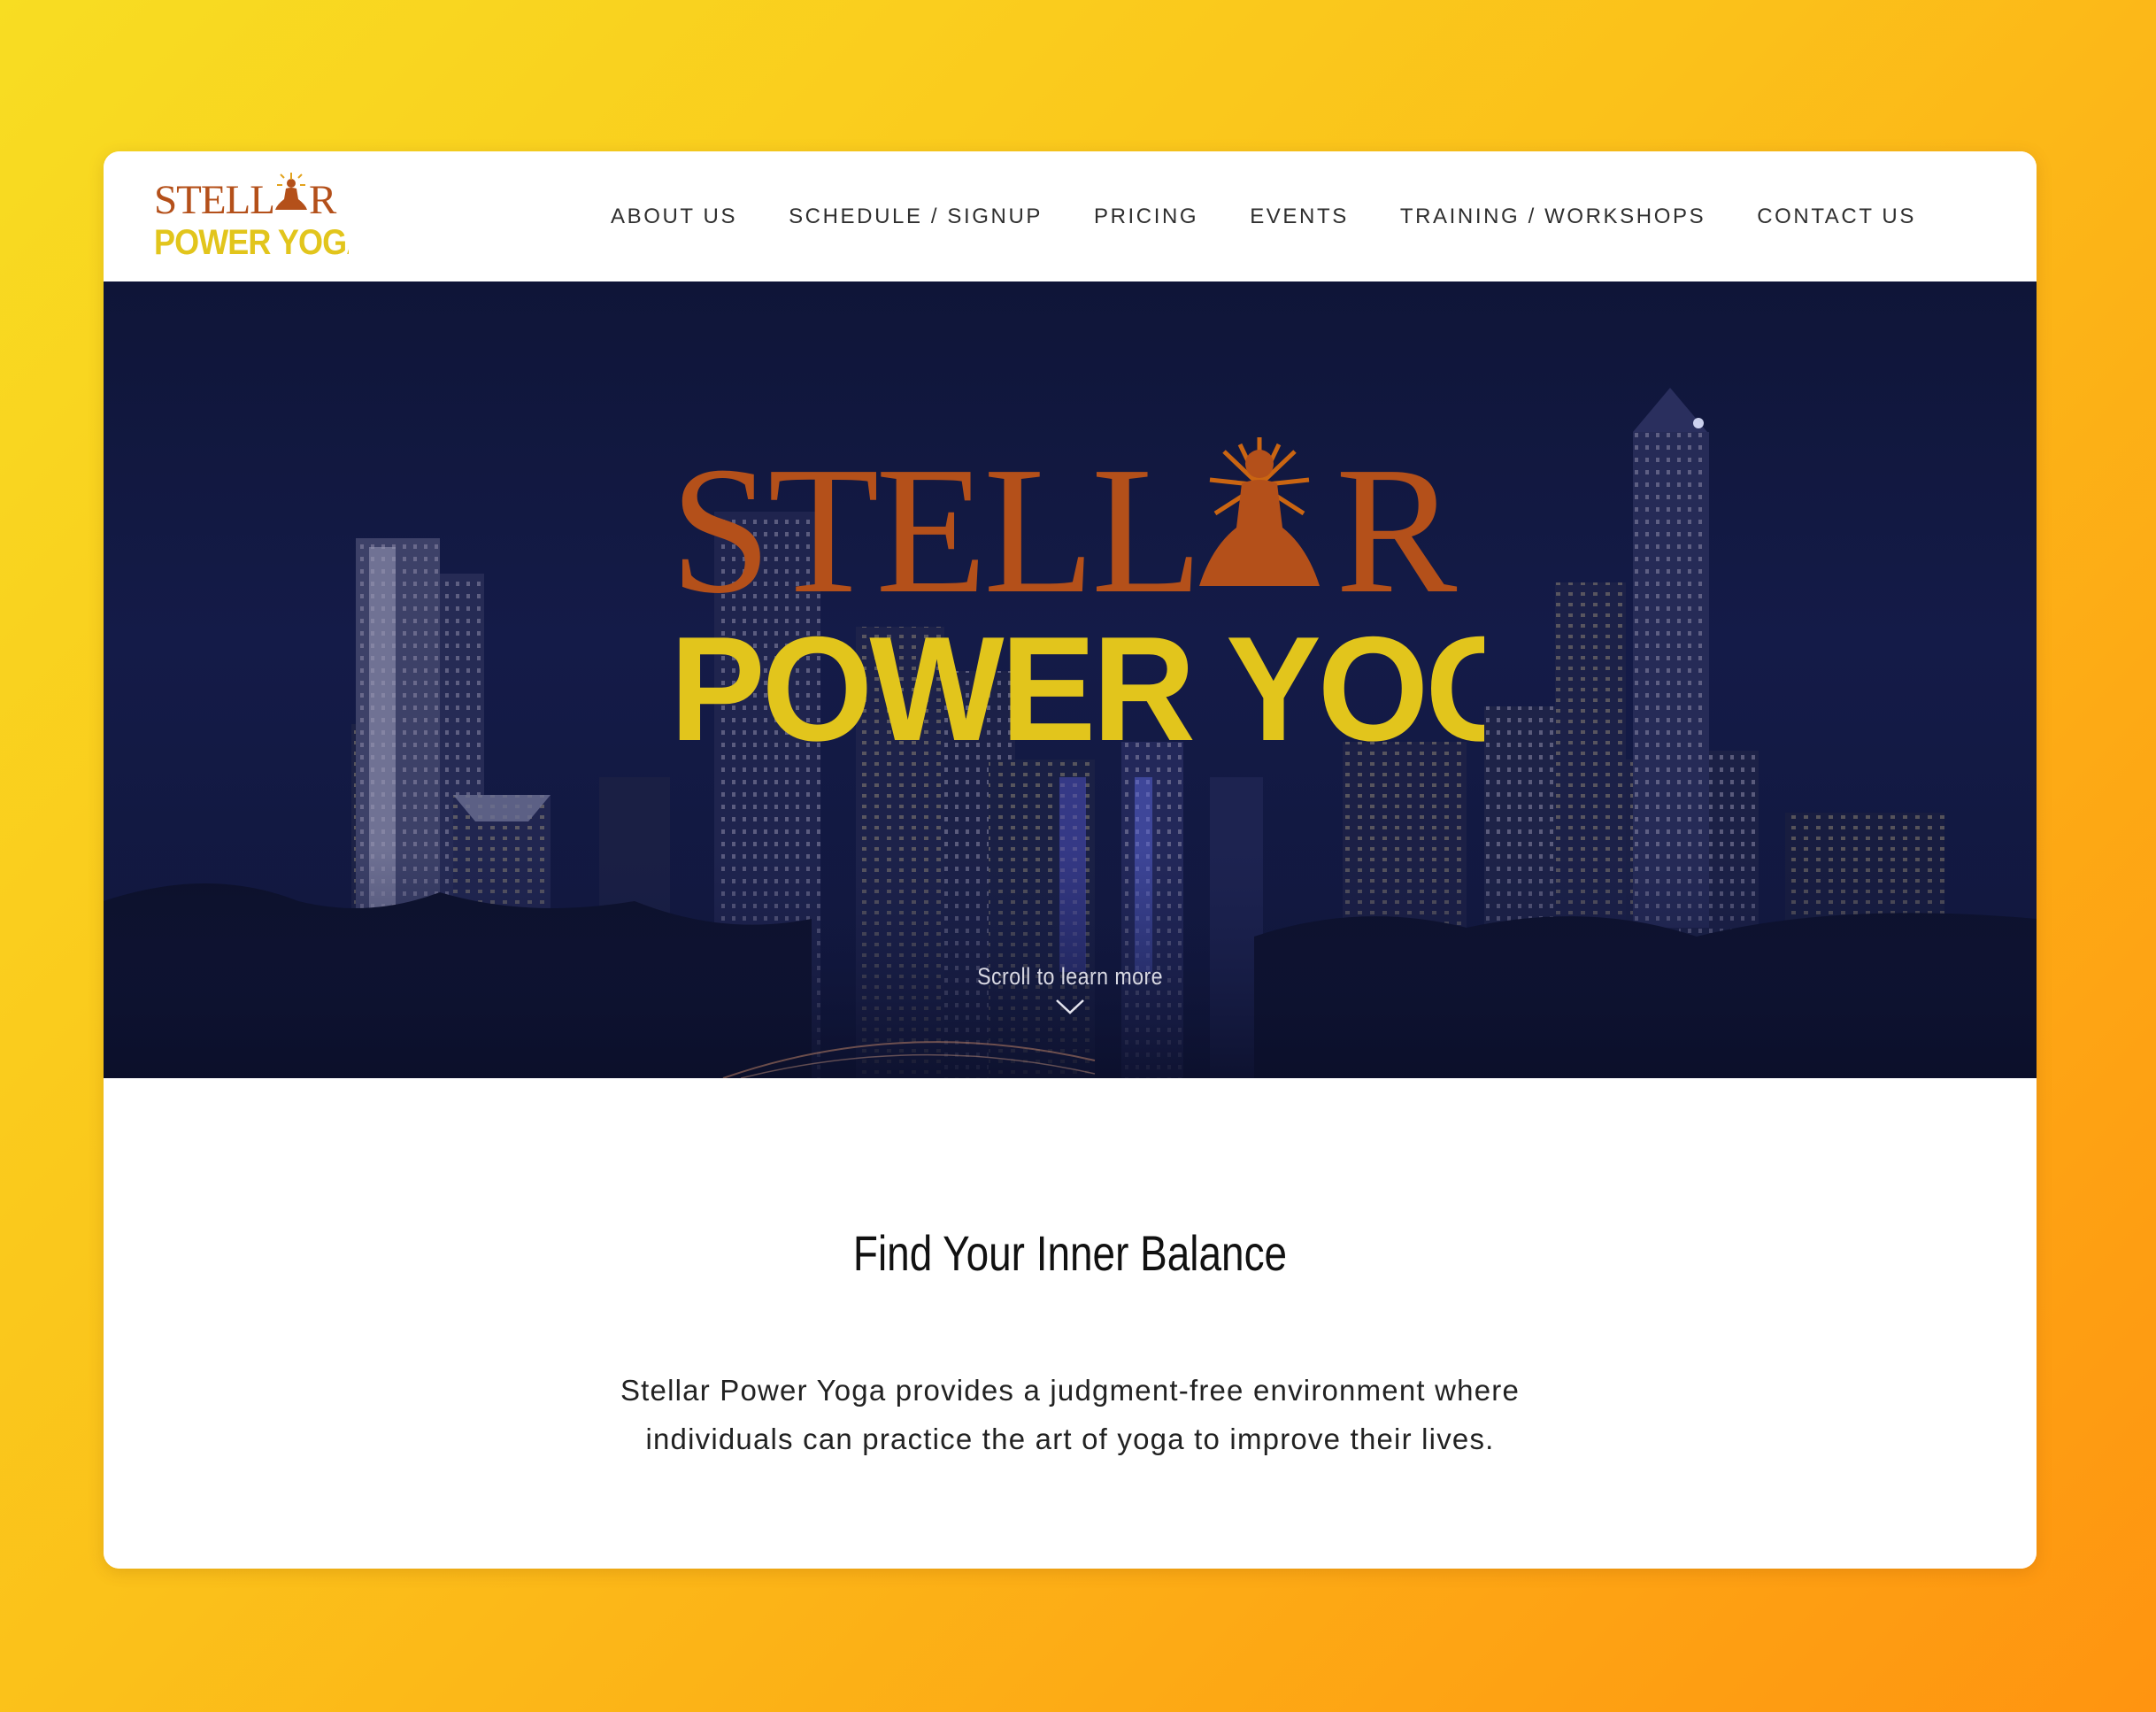 The width and height of the screenshot is (2156, 1712). I want to click on scroll-hint: Scroll to learn more, so click(1071, 989).